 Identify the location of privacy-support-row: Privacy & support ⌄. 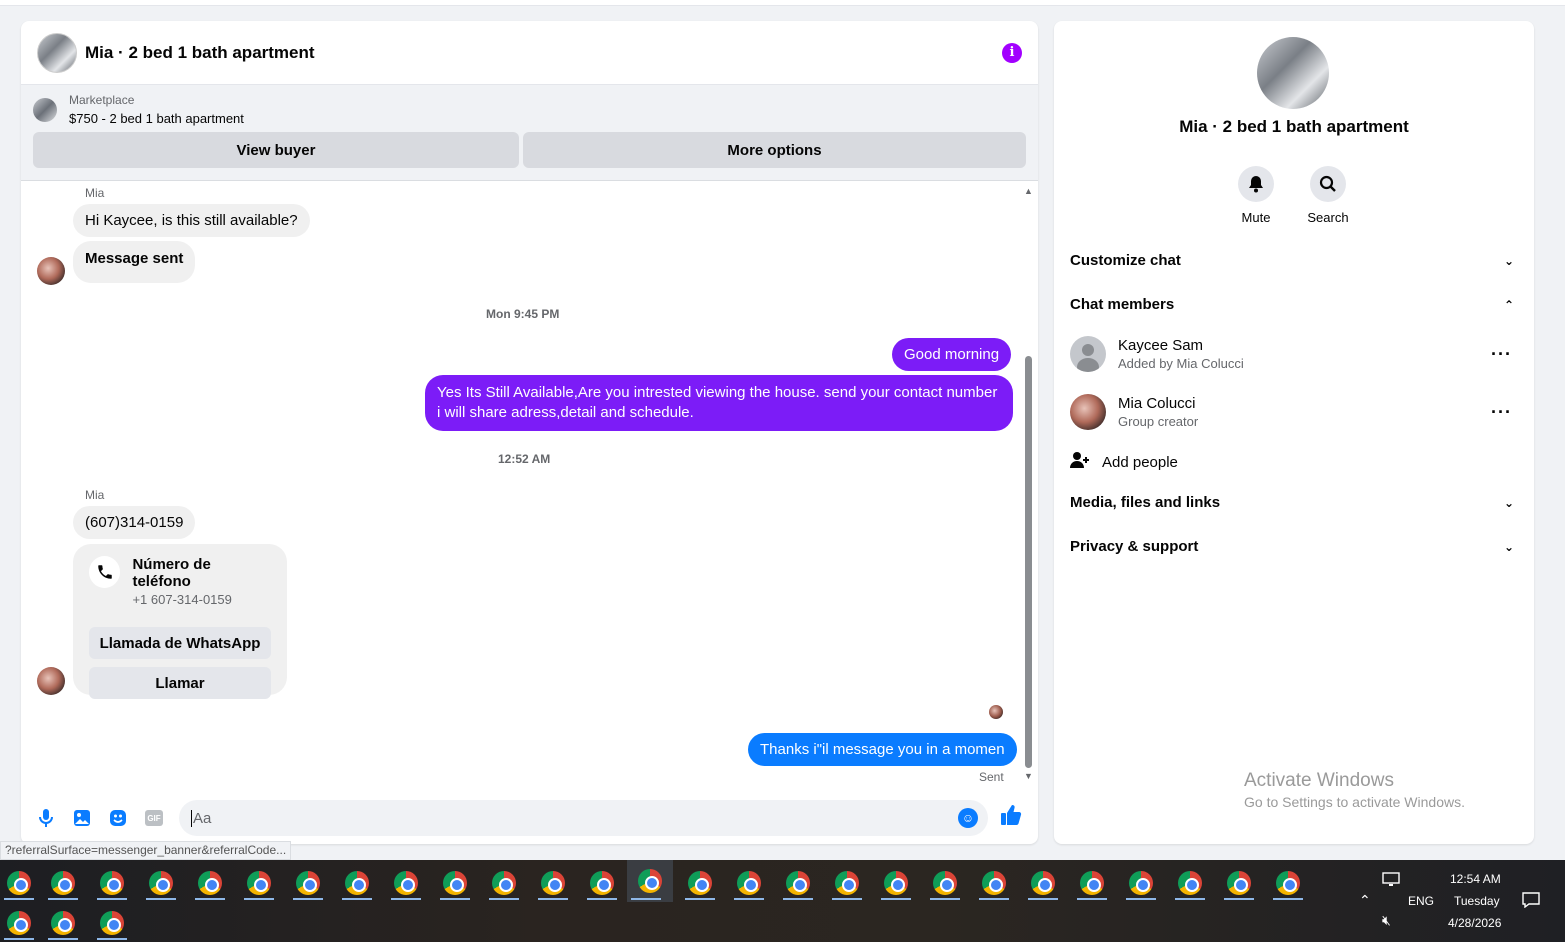
(1294, 546).